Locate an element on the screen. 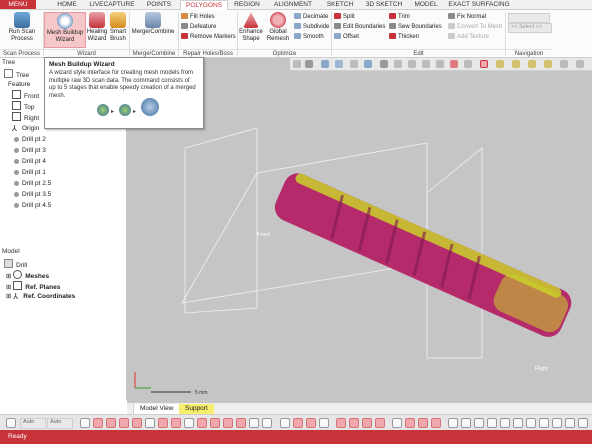 This screenshot has width=592, height=444. lasso-icon is located at coordinates (412, 64).